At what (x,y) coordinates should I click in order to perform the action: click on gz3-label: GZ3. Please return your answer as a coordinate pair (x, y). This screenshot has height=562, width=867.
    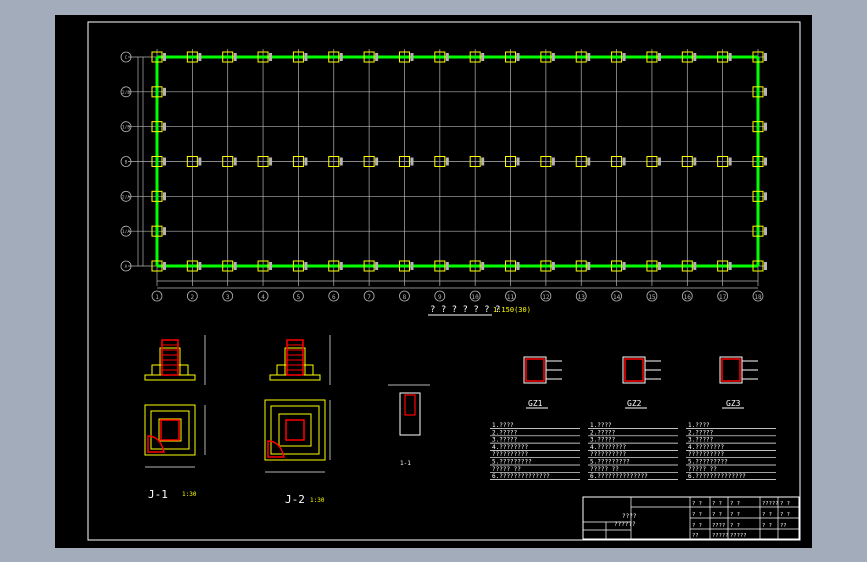
    Looking at the image, I should click on (733, 403).